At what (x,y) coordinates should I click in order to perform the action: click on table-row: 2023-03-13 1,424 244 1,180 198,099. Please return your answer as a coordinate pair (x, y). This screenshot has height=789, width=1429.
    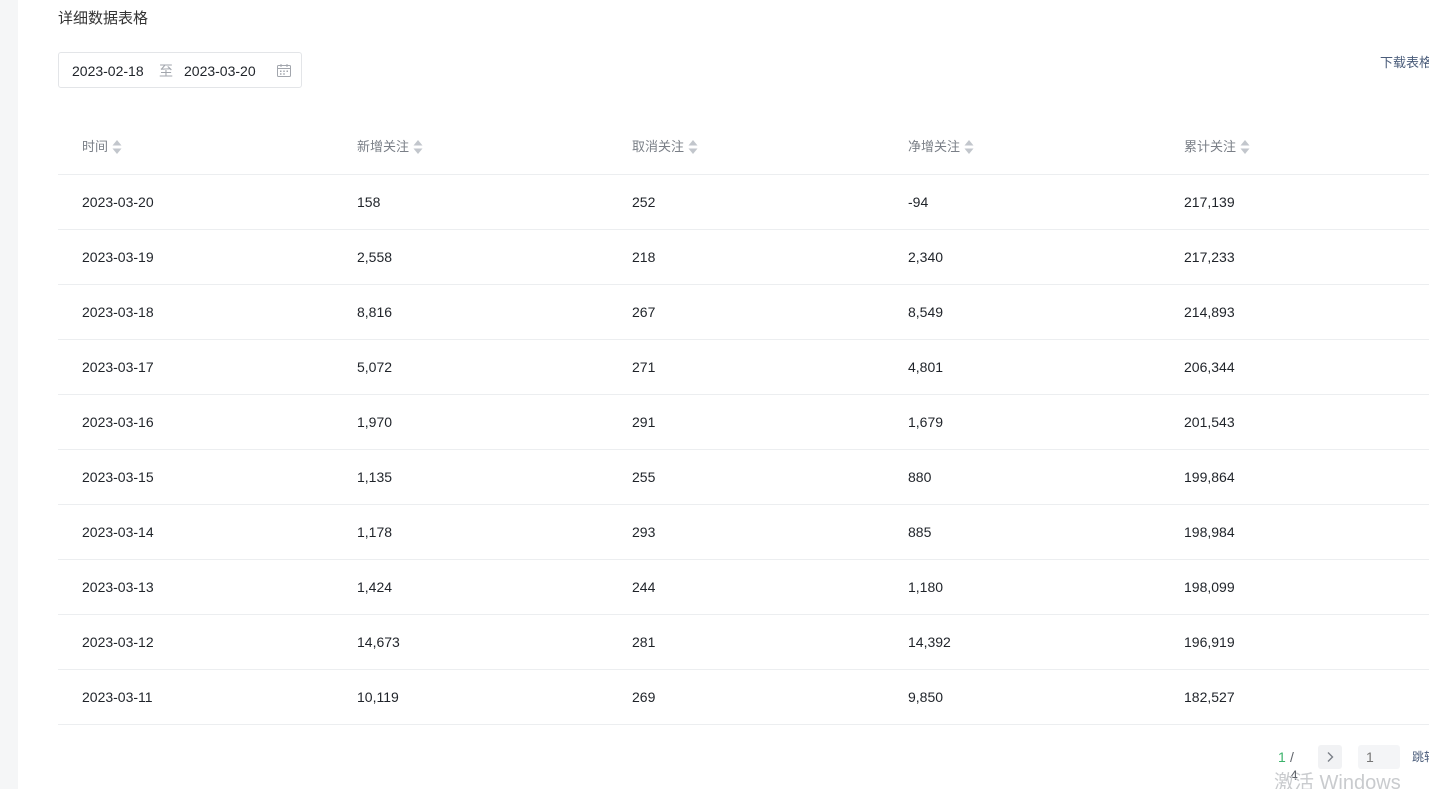
    Looking at the image, I should click on (743, 587).